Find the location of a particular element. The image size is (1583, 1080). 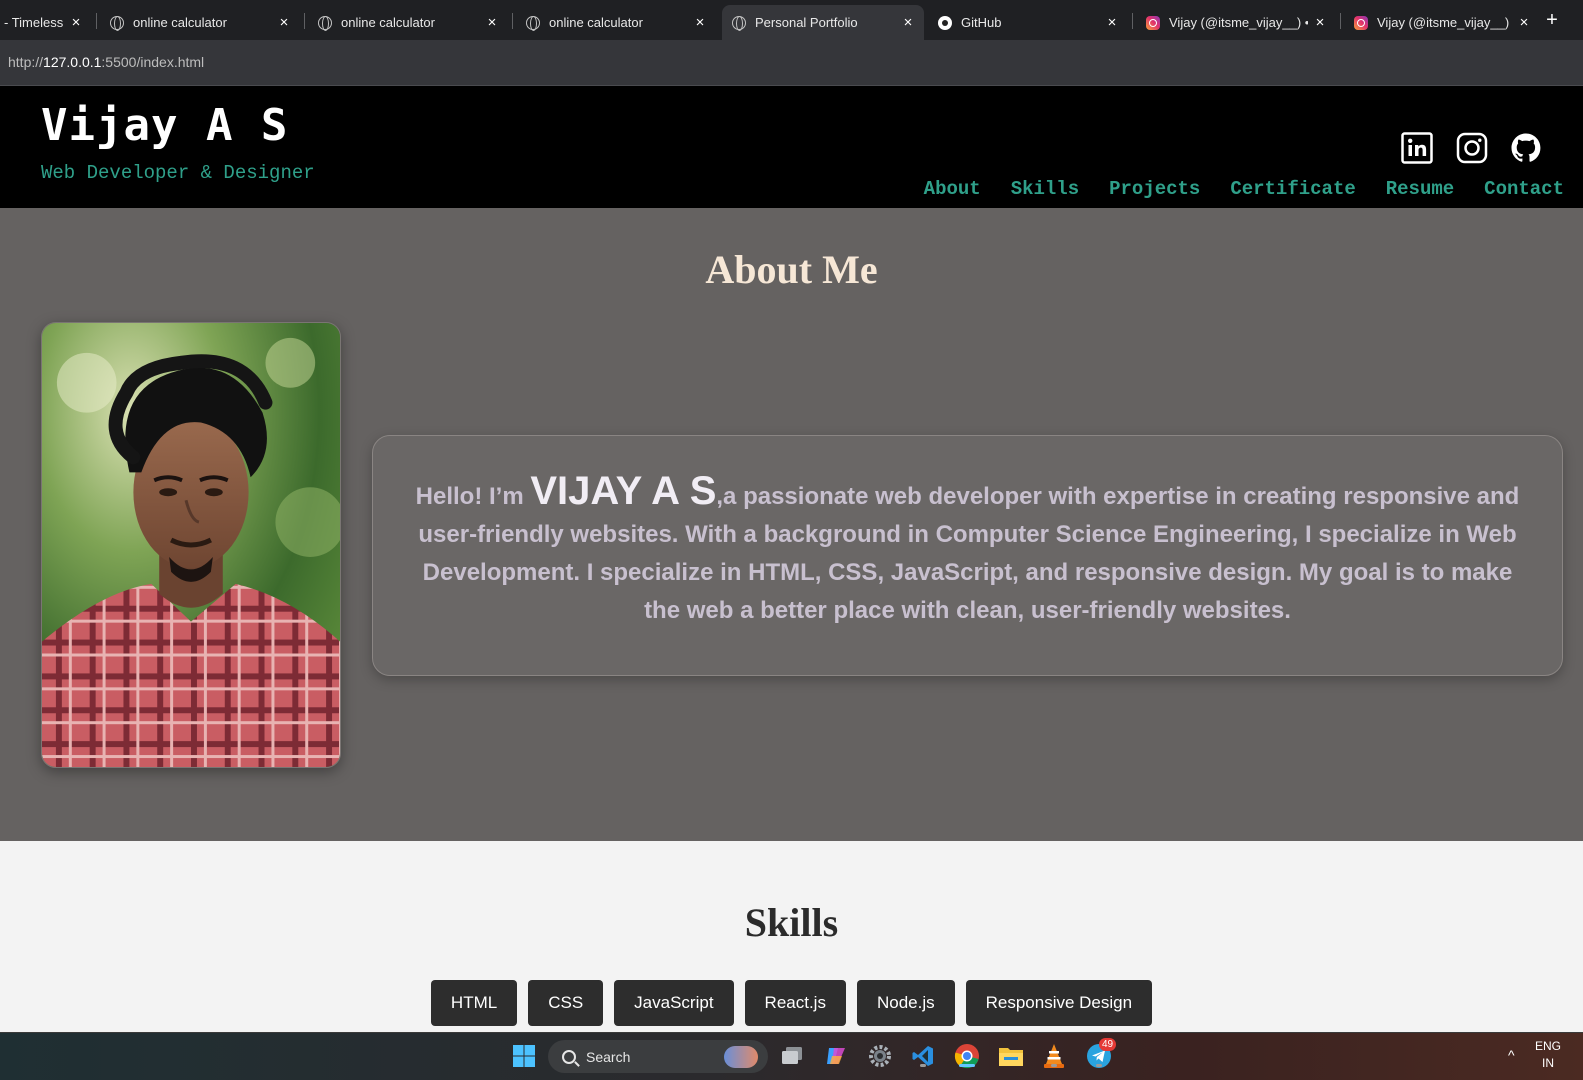

url-prefix: http:// is located at coordinates (26, 62).